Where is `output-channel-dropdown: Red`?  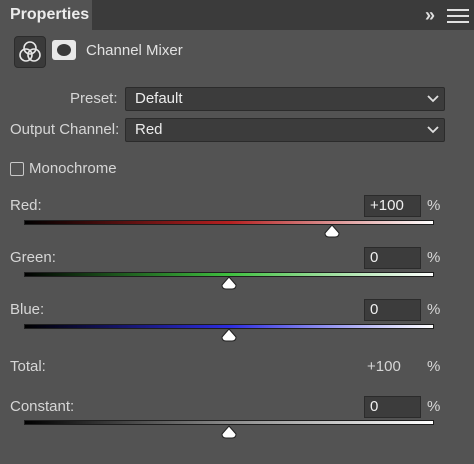
output-channel-dropdown: Red is located at coordinates (285, 130).